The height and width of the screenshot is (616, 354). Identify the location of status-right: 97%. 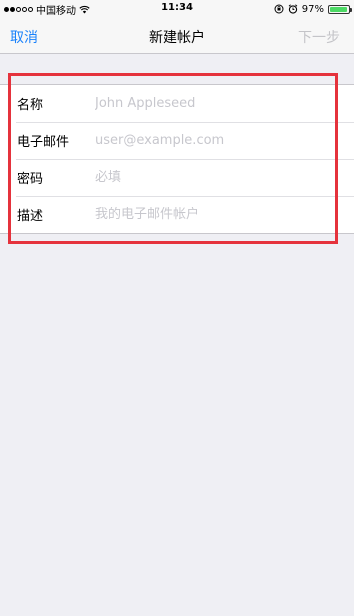
(313, 9).